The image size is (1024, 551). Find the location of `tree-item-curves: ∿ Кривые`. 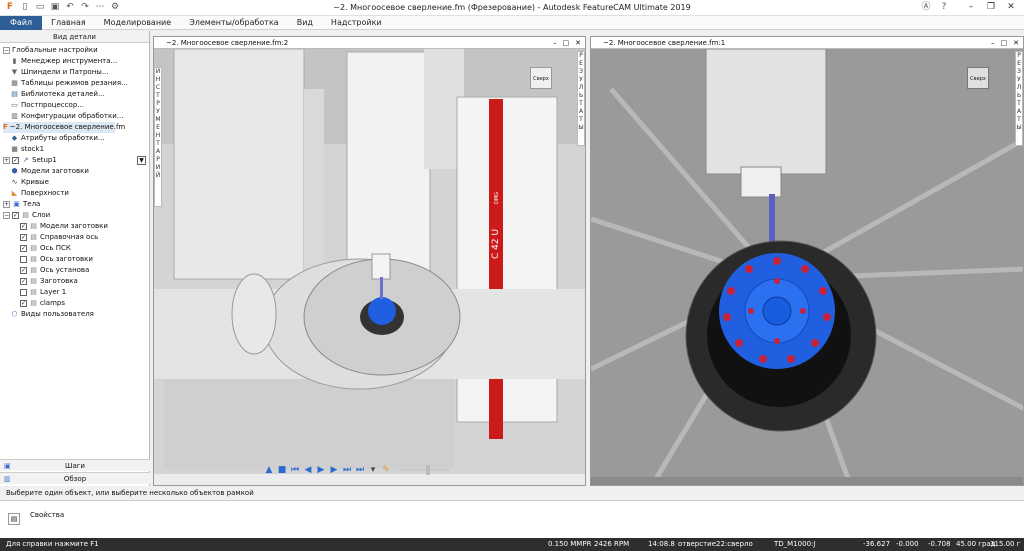

tree-item-curves: ∿ Кривые is located at coordinates (29, 182).